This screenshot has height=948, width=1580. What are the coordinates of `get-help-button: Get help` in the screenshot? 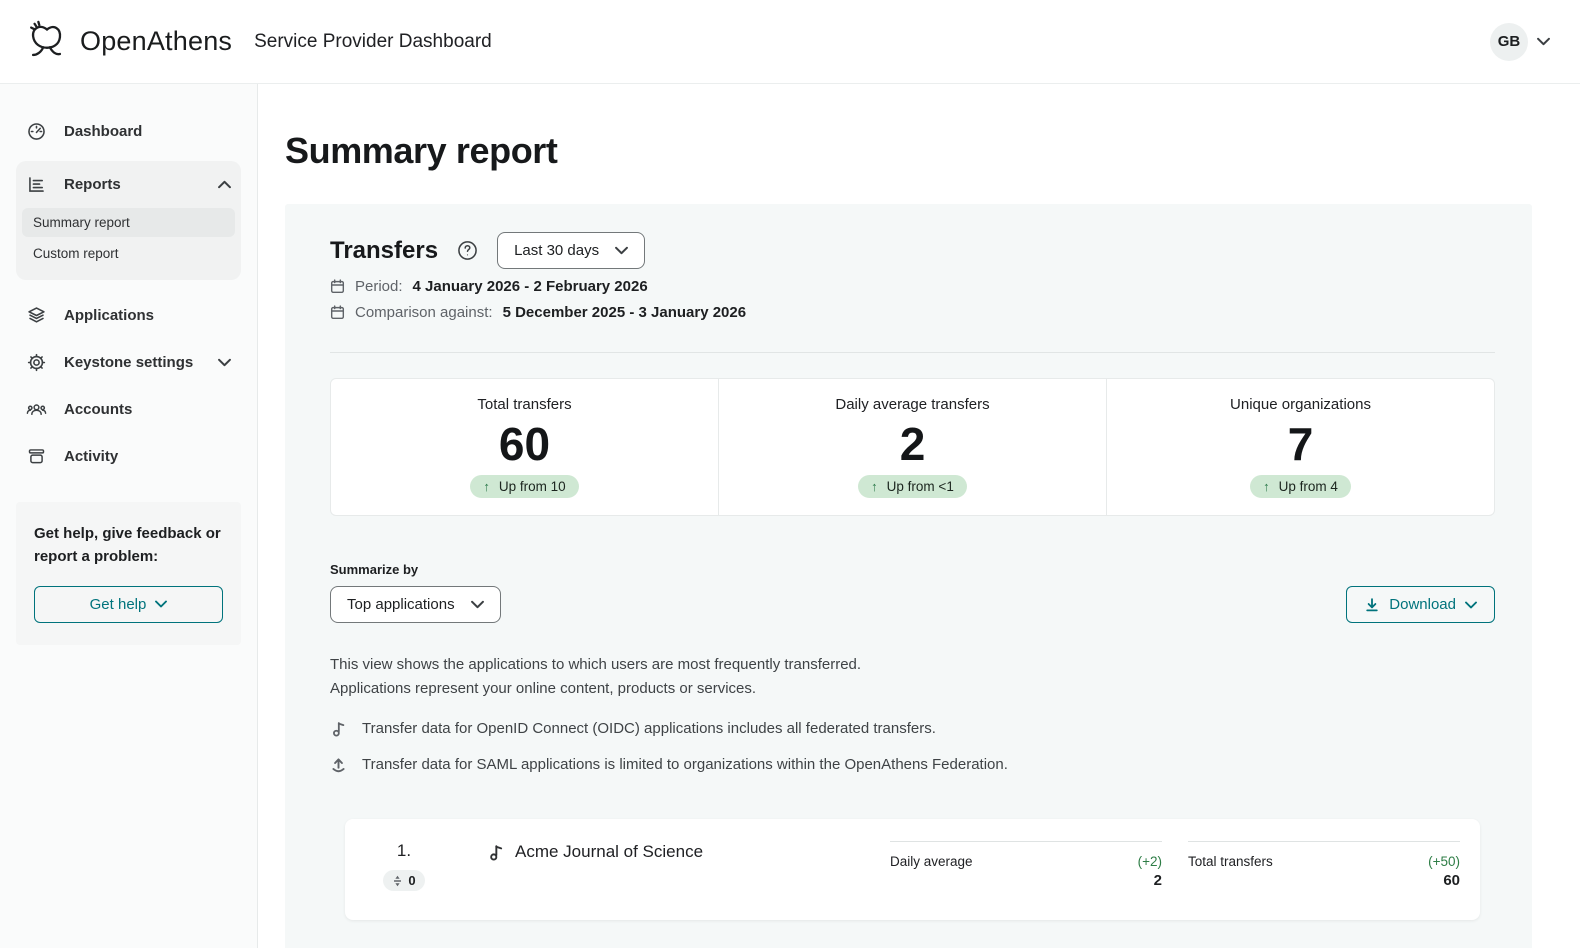 It's located at (128, 604).